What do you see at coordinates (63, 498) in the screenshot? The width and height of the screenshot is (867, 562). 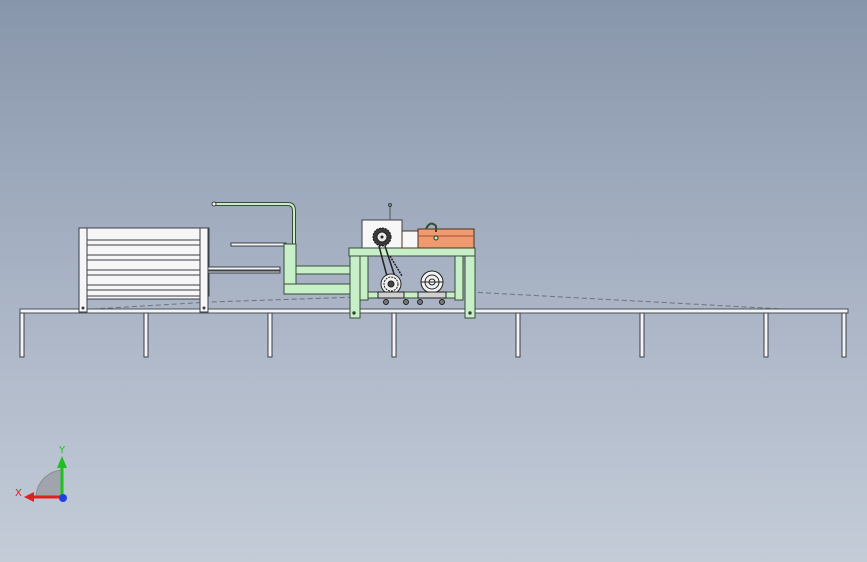 I see `z-axis-dot` at bounding box center [63, 498].